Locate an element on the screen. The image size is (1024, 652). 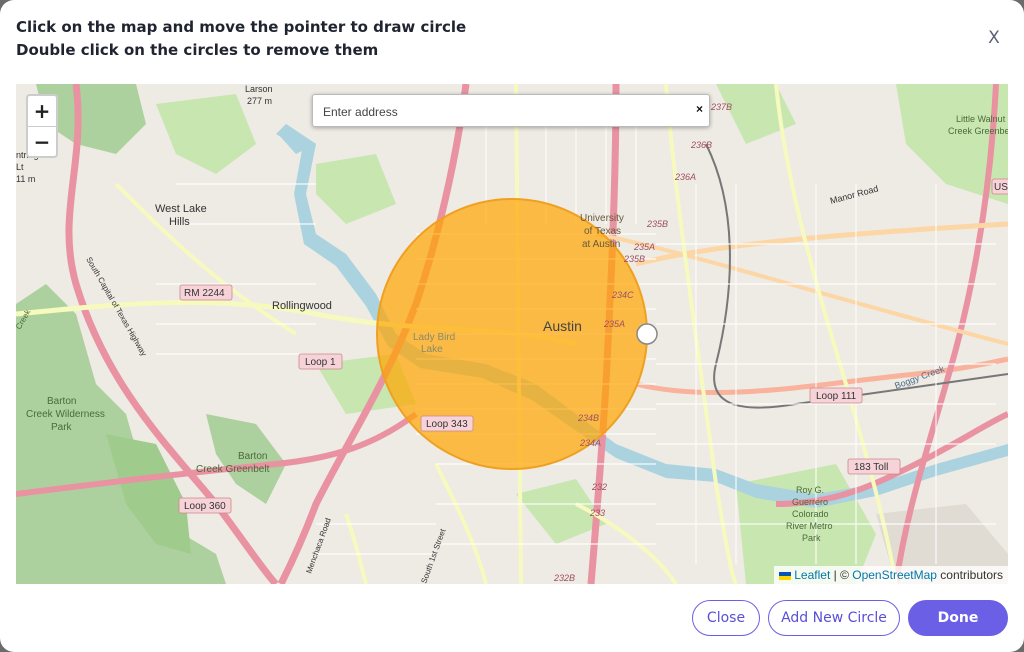
shield-loop343: Loop 343 is located at coordinates (447, 424).